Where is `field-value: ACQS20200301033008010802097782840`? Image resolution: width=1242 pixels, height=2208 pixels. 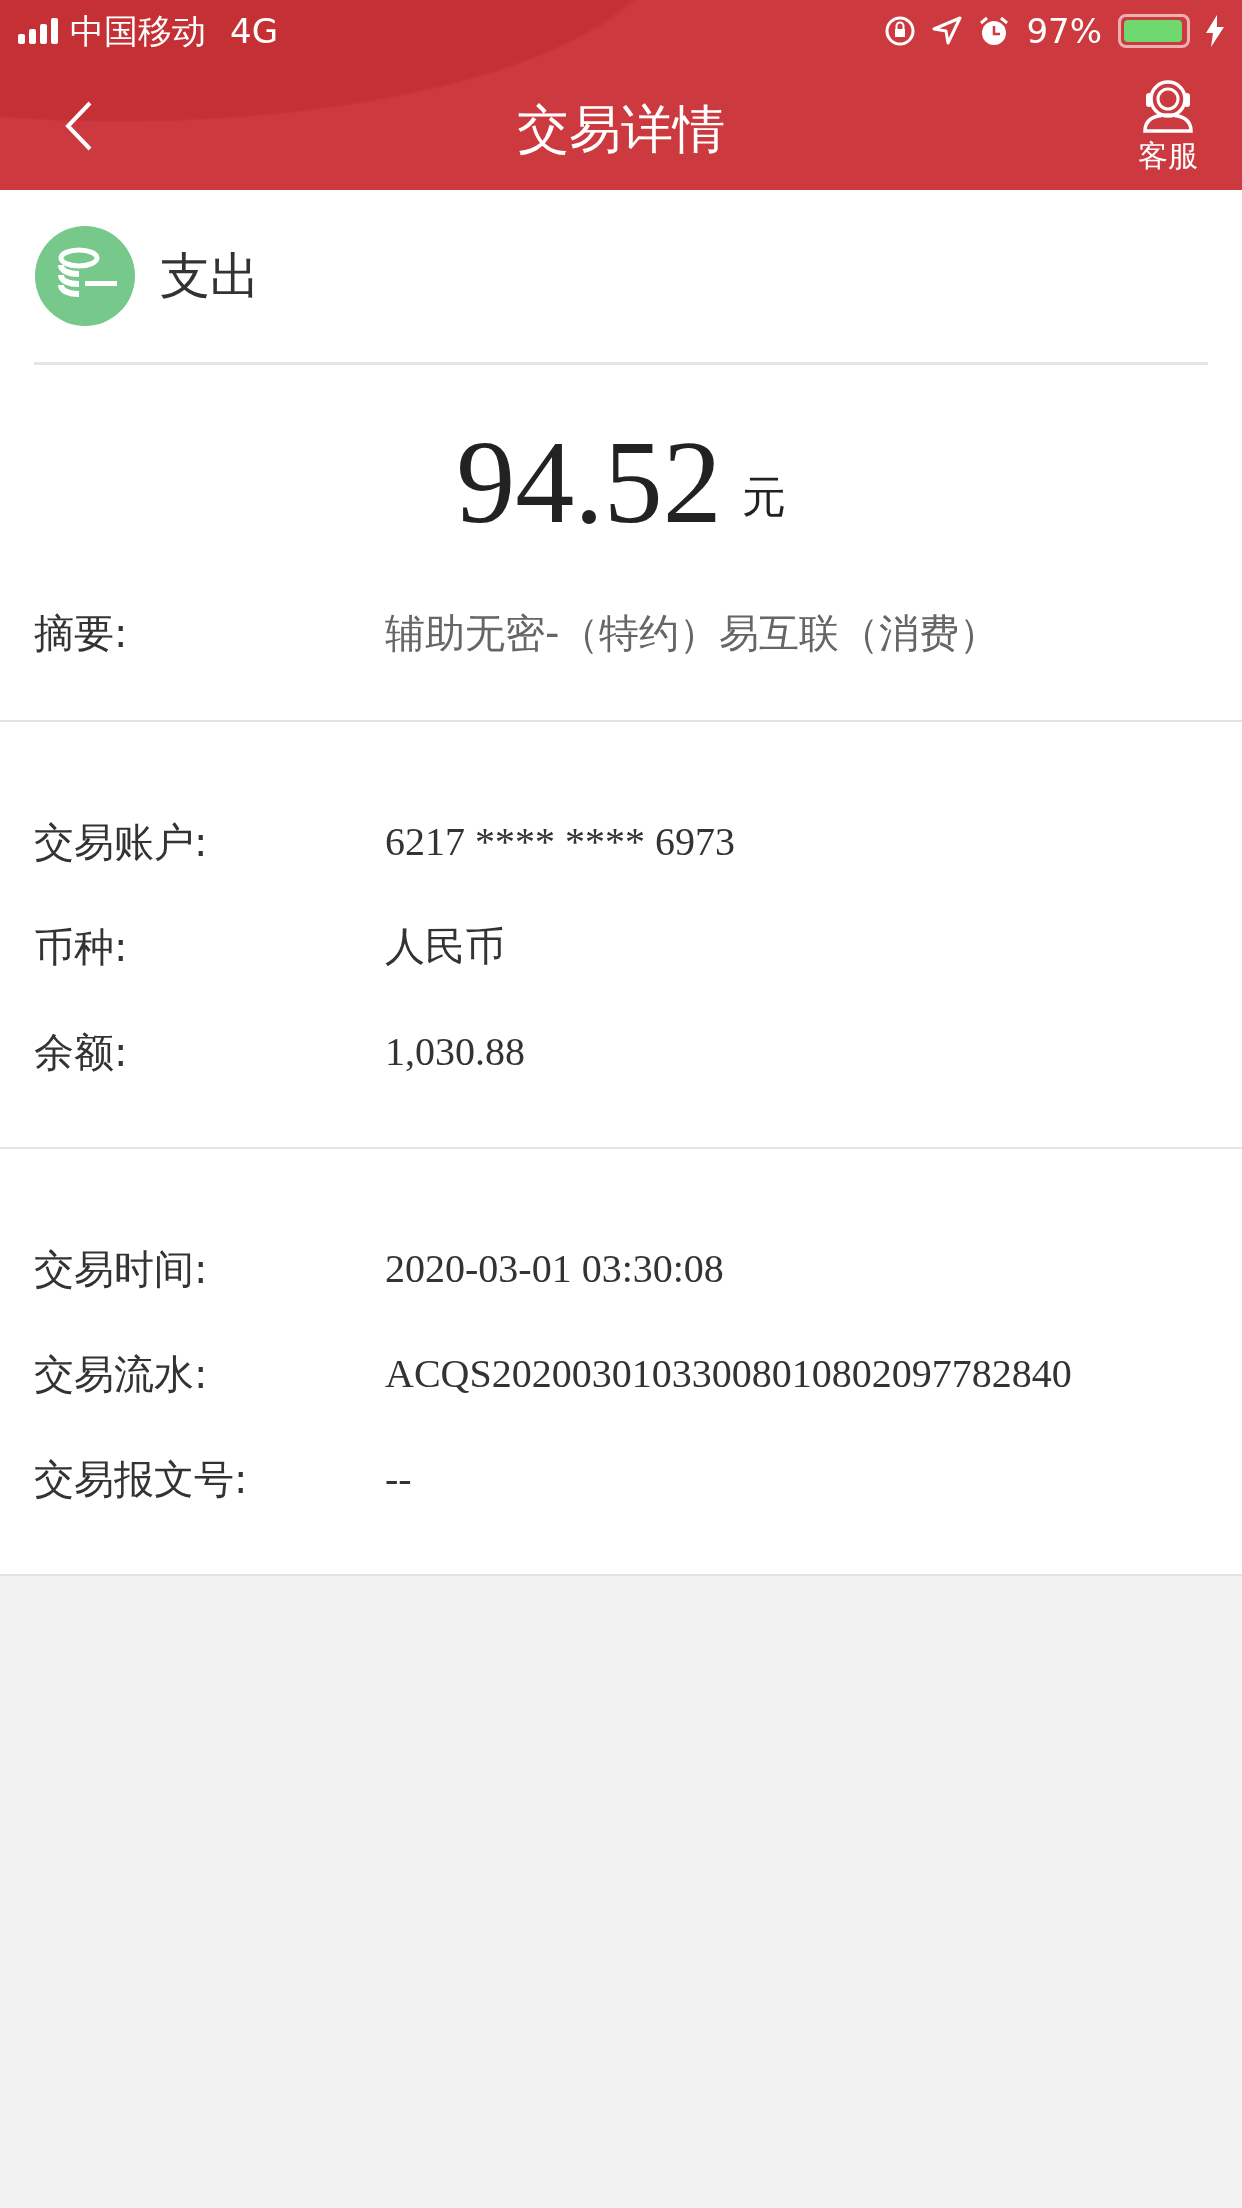
field-value: ACQS20200301033008010802097782840 is located at coordinates (728, 1373).